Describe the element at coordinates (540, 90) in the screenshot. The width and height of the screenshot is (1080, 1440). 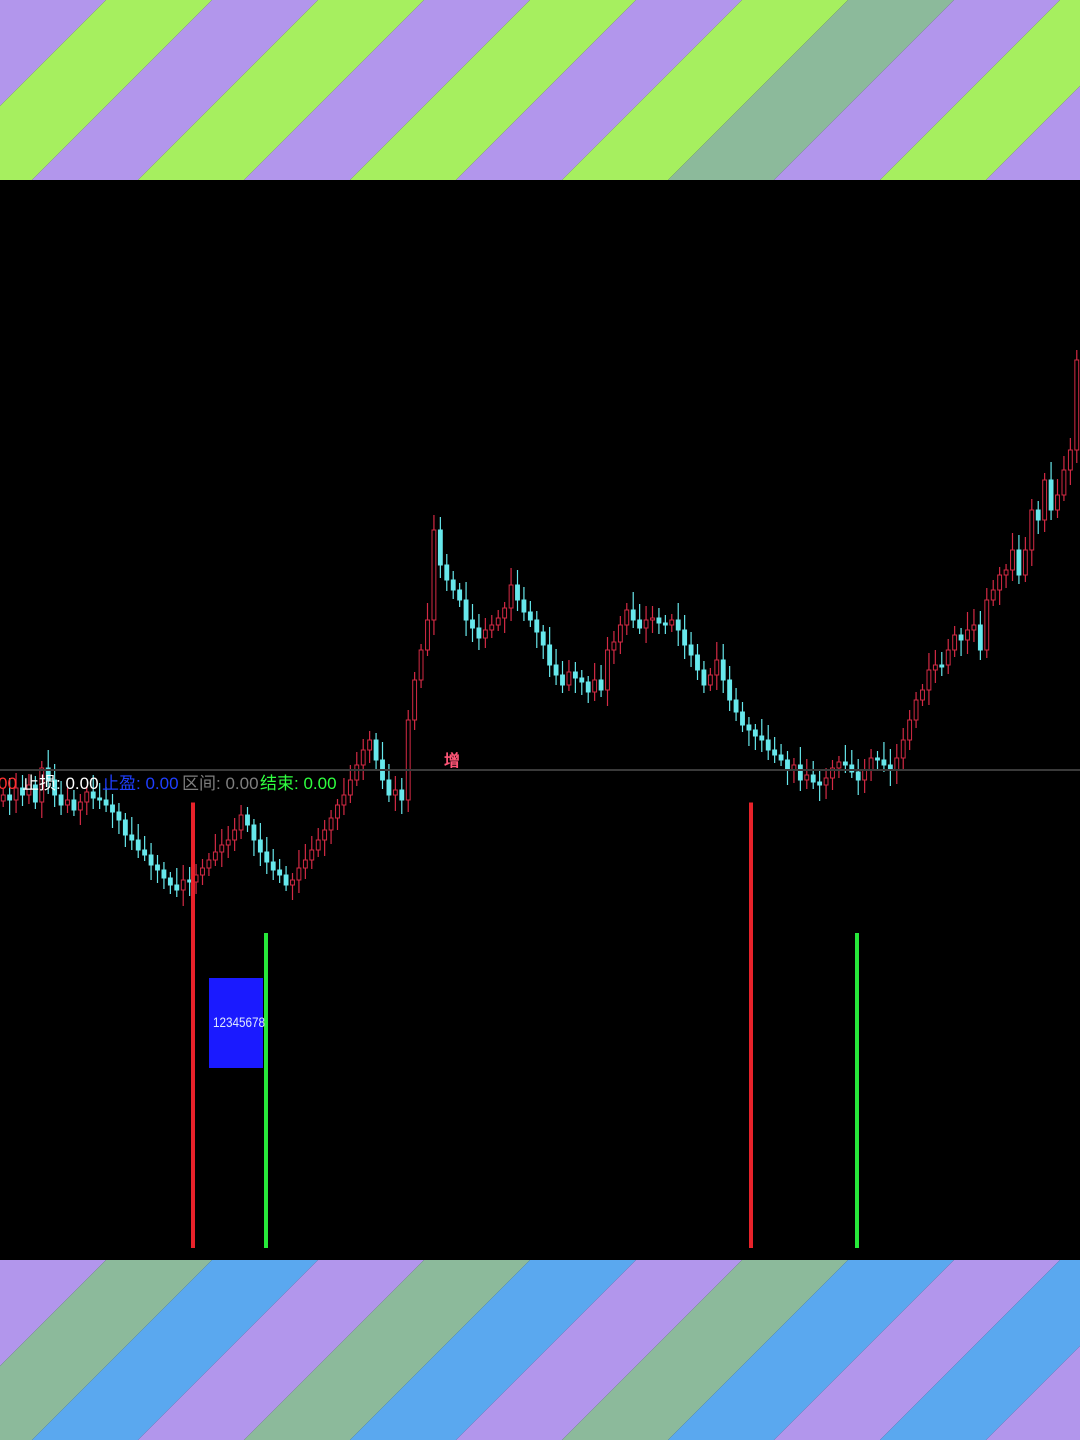
I see `stripe-pattern-top` at that location.